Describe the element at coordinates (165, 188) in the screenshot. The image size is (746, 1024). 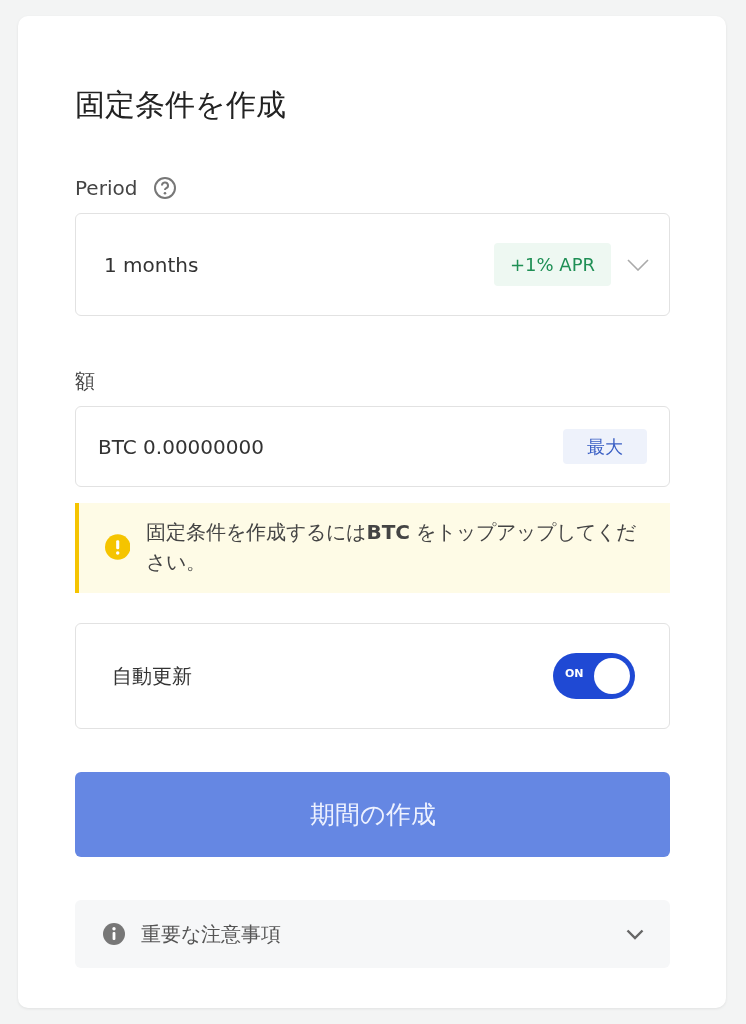
I see `help-icon` at that location.